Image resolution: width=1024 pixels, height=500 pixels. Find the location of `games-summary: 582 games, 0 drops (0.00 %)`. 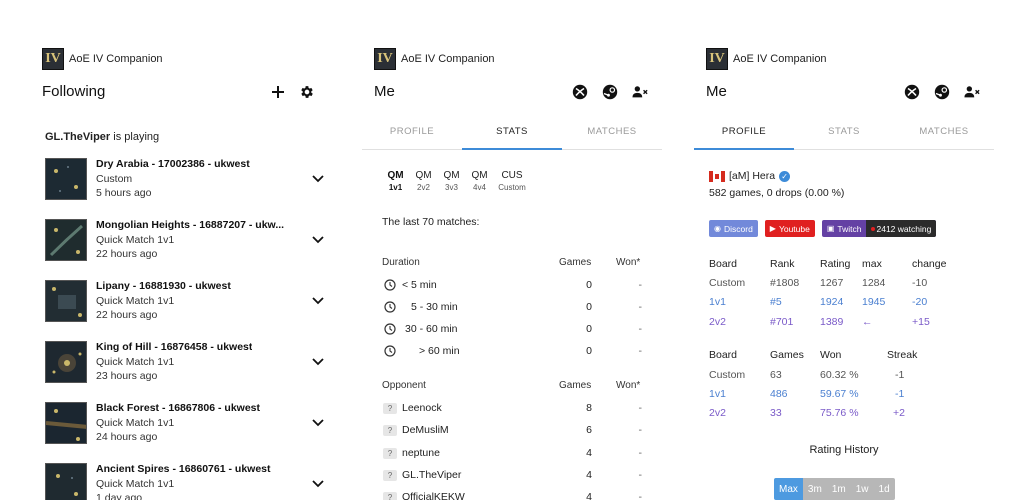

games-summary: 582 games, 0 drops (0.00 %) is located at coordinates (777, 193).